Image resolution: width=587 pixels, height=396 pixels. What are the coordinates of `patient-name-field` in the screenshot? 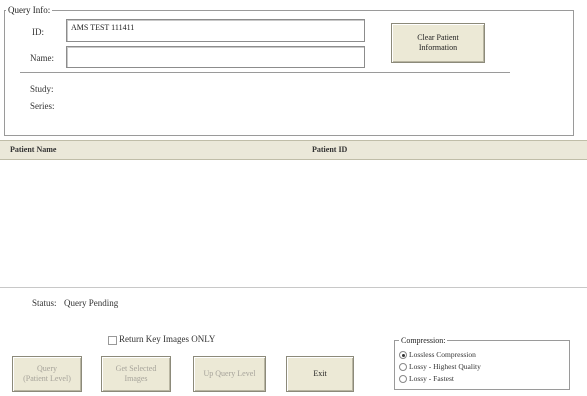 It's located at (215, 57).